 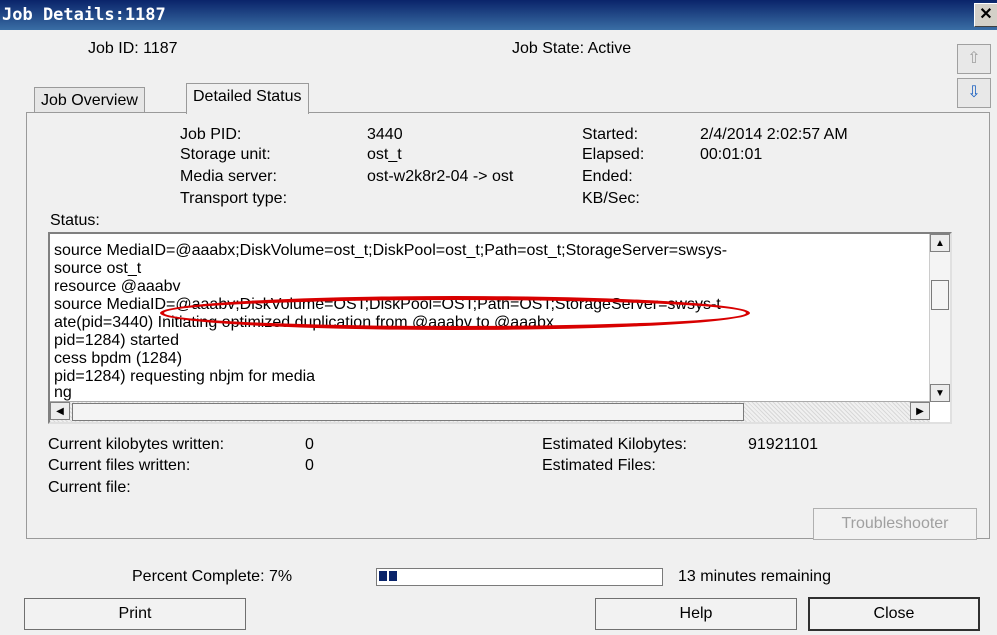 I want to click on kbsec-label: KB/Sec:, so click(x=611, y=198).